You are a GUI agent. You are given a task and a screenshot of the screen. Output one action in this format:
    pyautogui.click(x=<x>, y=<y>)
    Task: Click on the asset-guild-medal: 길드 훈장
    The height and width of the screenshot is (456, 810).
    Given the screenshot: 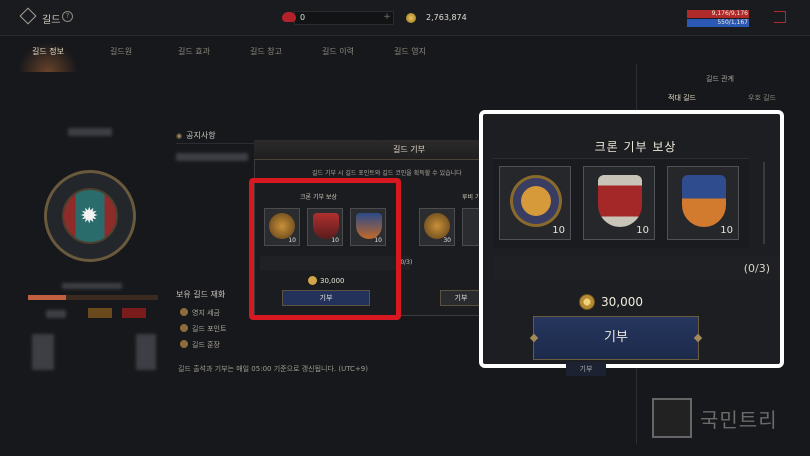 What is the action you would take?
    pyautogui.click(x=200, y=345)
    